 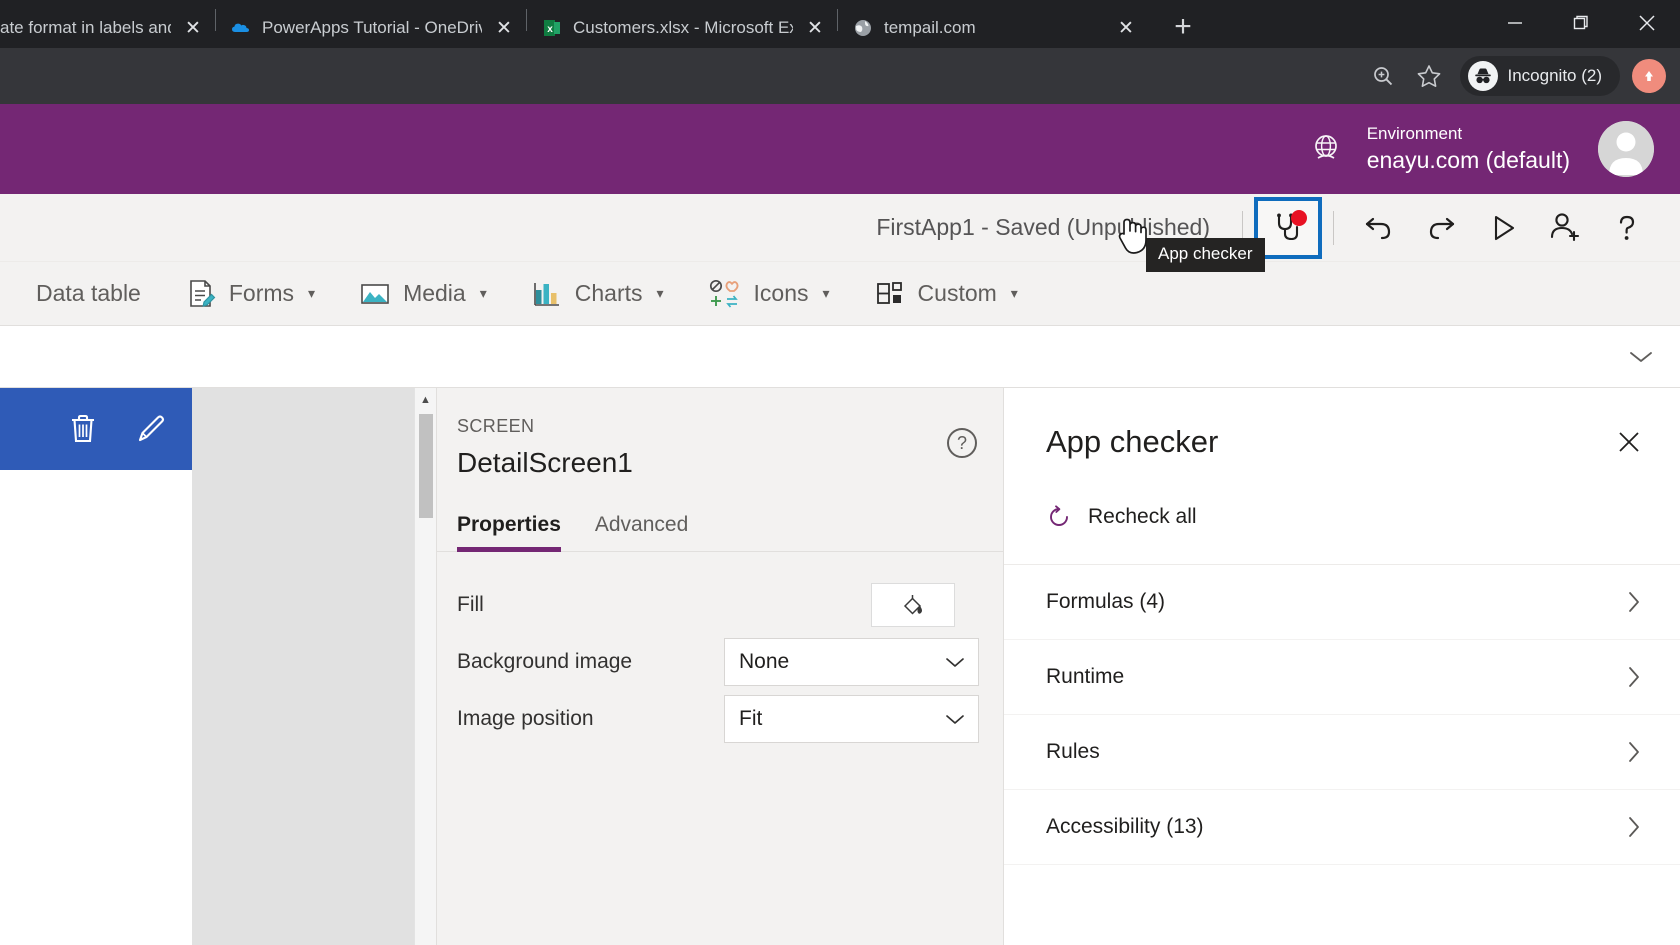 I want to click on command-divider, so click(x=1333, y=227).